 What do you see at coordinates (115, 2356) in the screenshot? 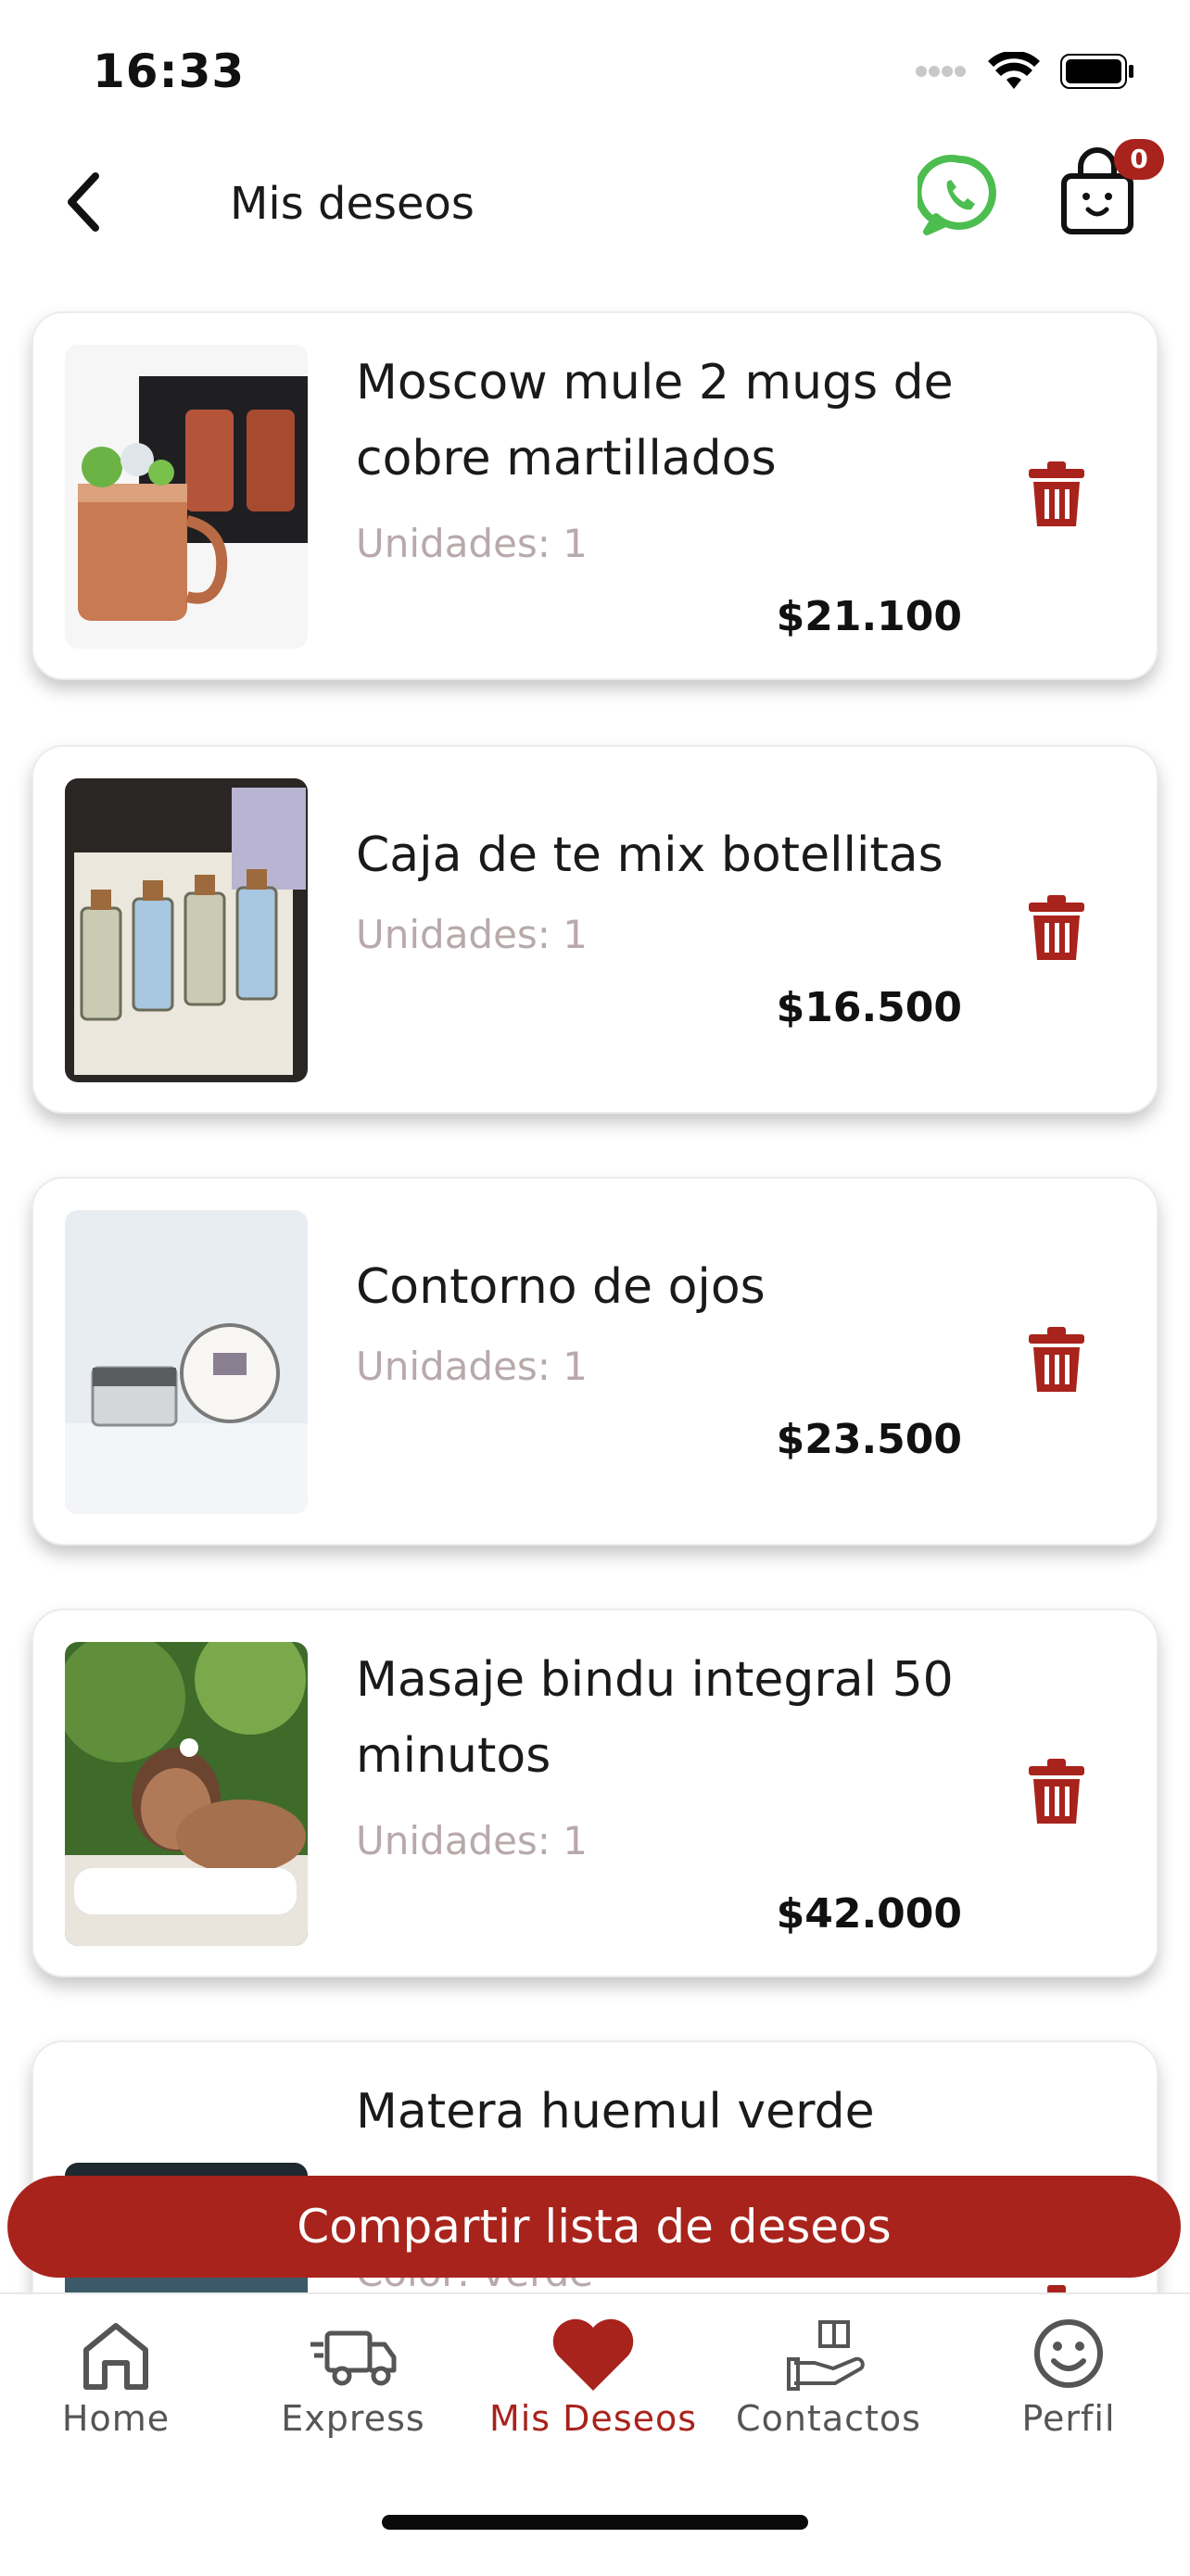
I see `home-icon` at bounding box center [115, 2356].